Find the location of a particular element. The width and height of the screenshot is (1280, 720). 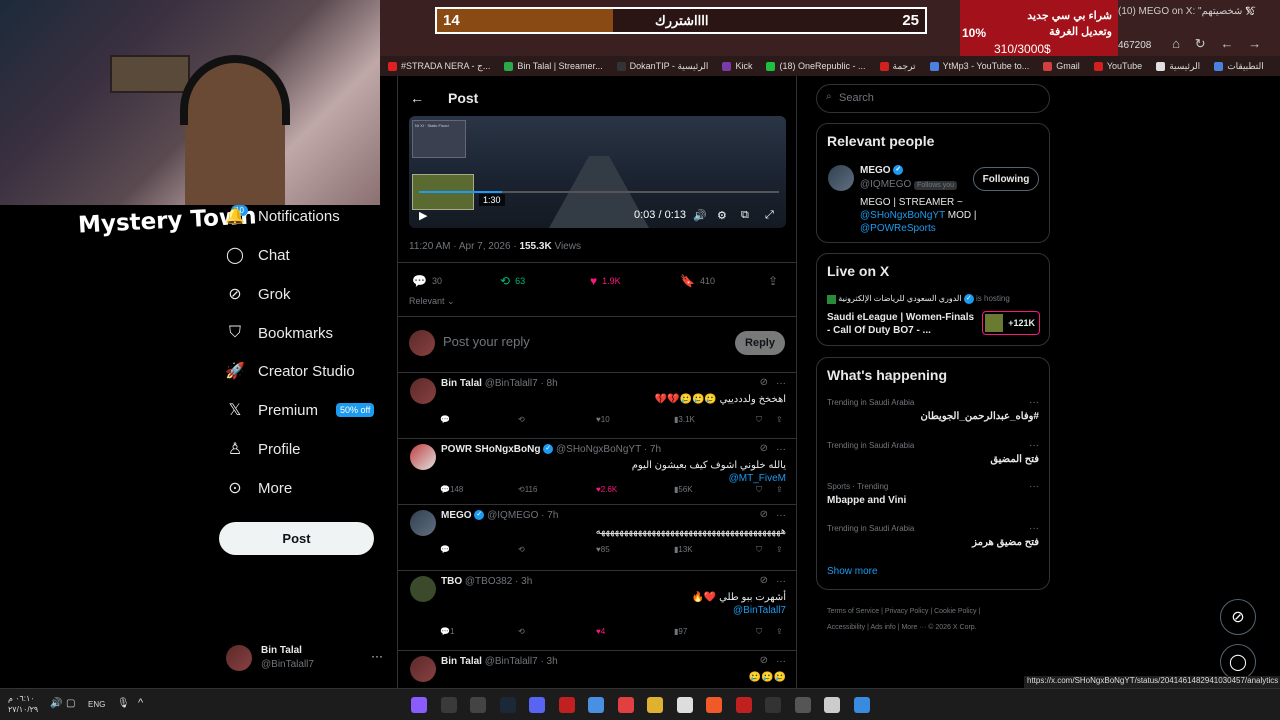

reply-author: TBO is located at coordinates (451, 581).